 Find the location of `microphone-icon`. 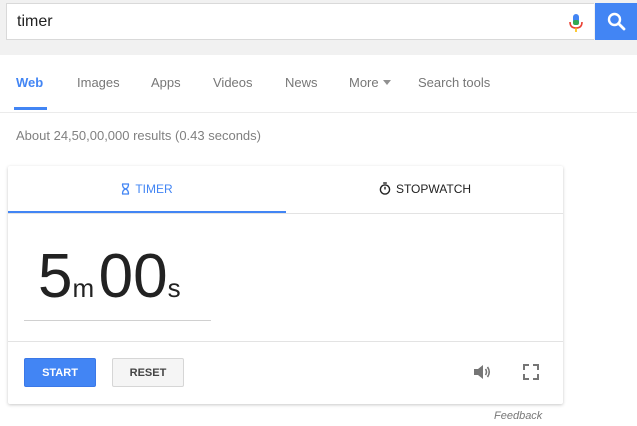

microphone-icon is located at coordinates (576, 23).